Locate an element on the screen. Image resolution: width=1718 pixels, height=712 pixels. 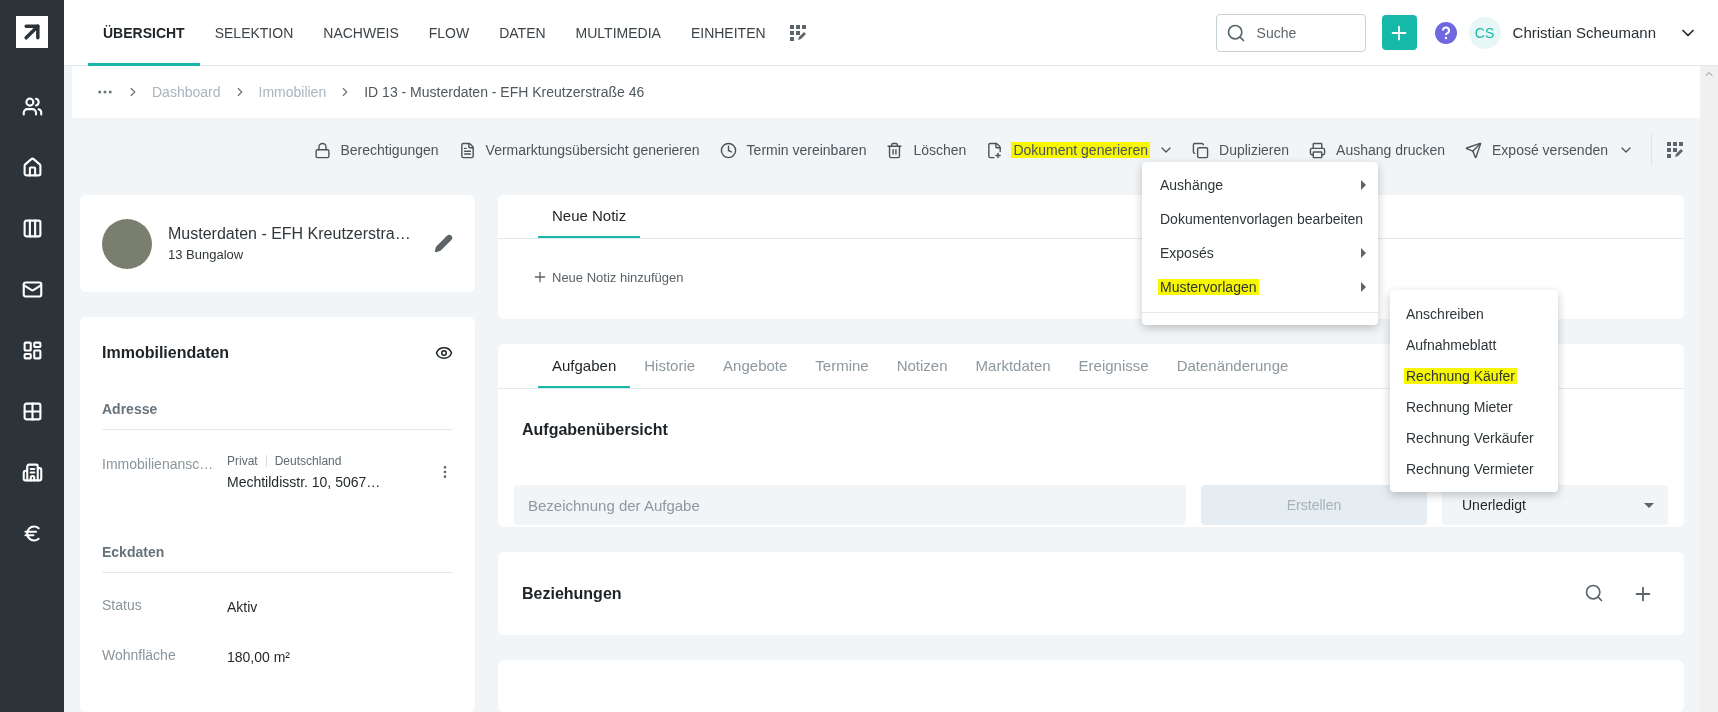
field-label: Wohnfläche is located at coordinates (139, 655).